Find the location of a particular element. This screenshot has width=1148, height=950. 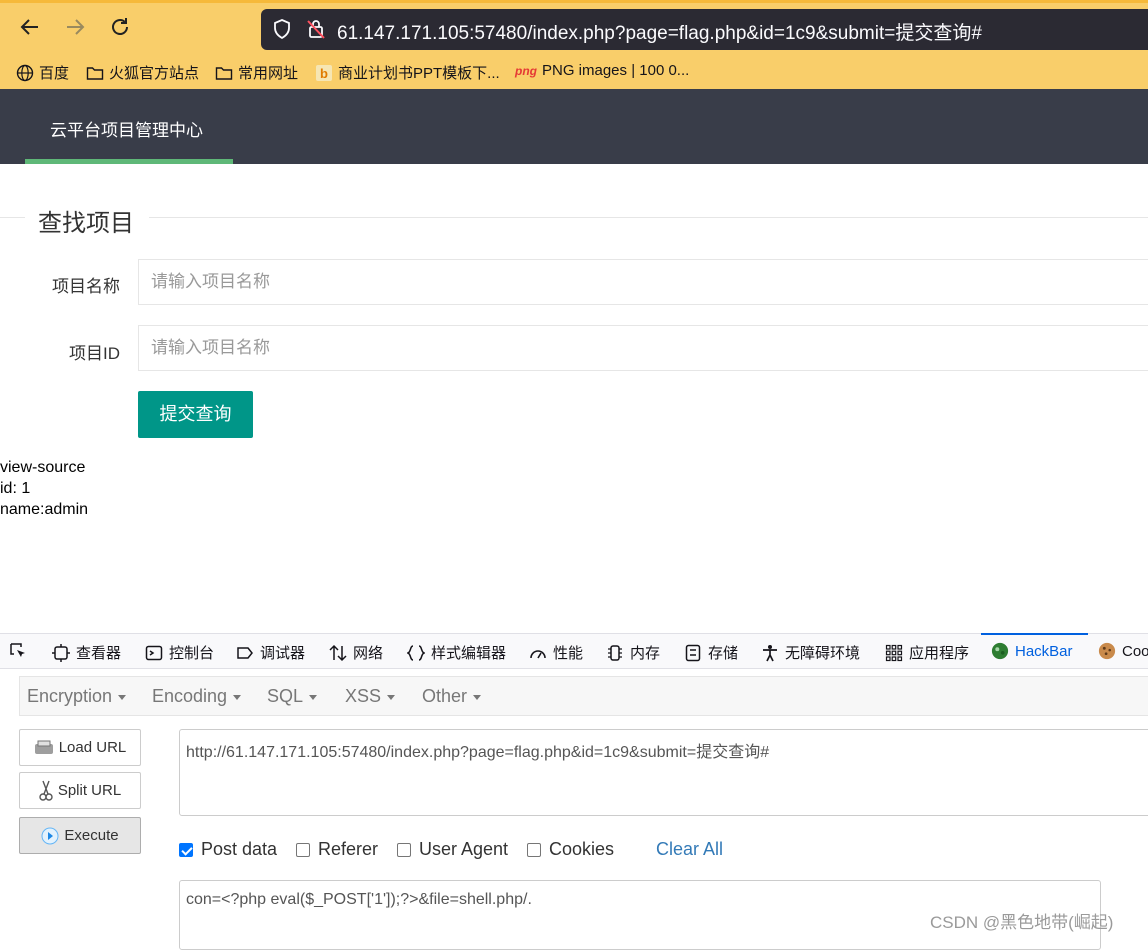

tab-memory: 内存 is located at coordinates (633, 652).